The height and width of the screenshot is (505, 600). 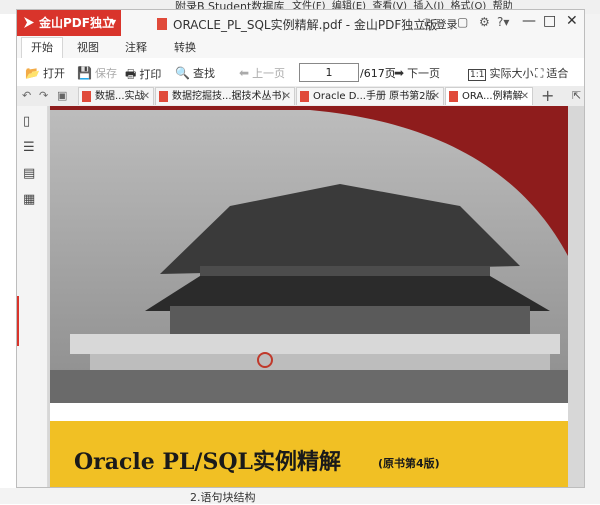 What do you see at coordinates (182, 73) in the screenshot?
I see `search-icon: 🔍` at bounding box center [182, 73].